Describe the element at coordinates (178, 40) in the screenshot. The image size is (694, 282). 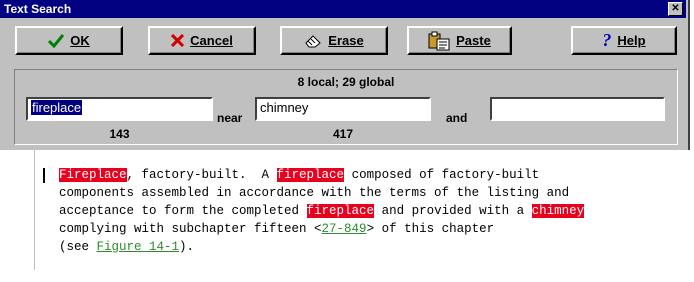
I see `x-icon` at that location.